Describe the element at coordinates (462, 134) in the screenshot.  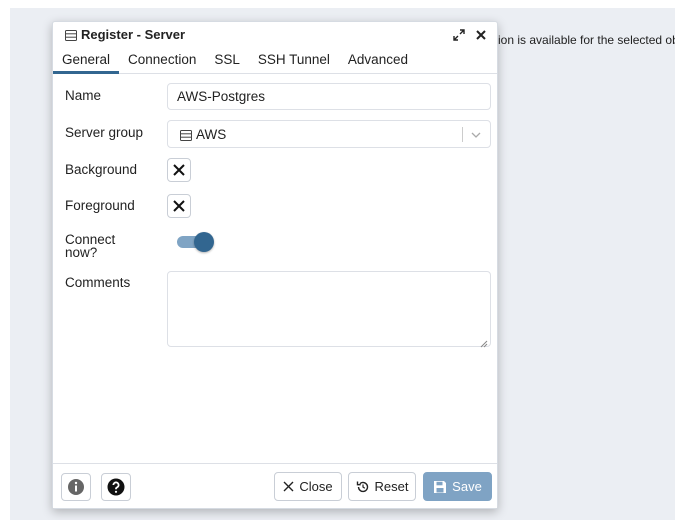
I see `select-separator` at that location.